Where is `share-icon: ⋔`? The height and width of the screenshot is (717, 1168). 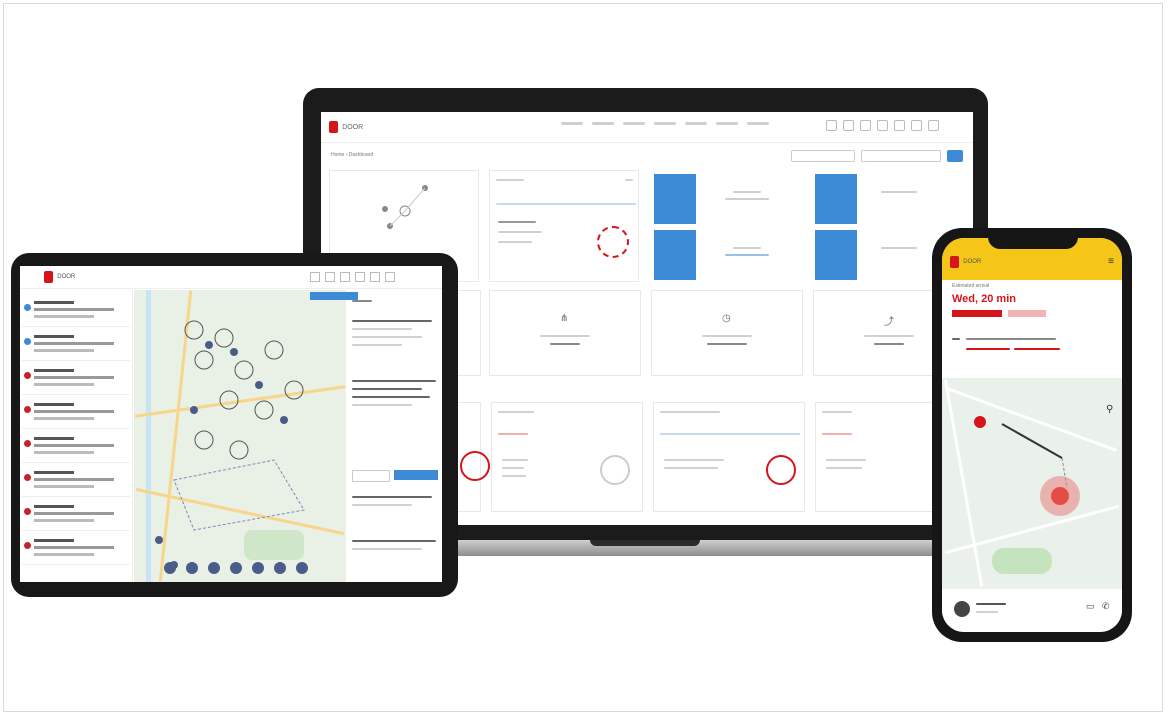 share-icon: ⋔ is located at coordinates (564, 318).